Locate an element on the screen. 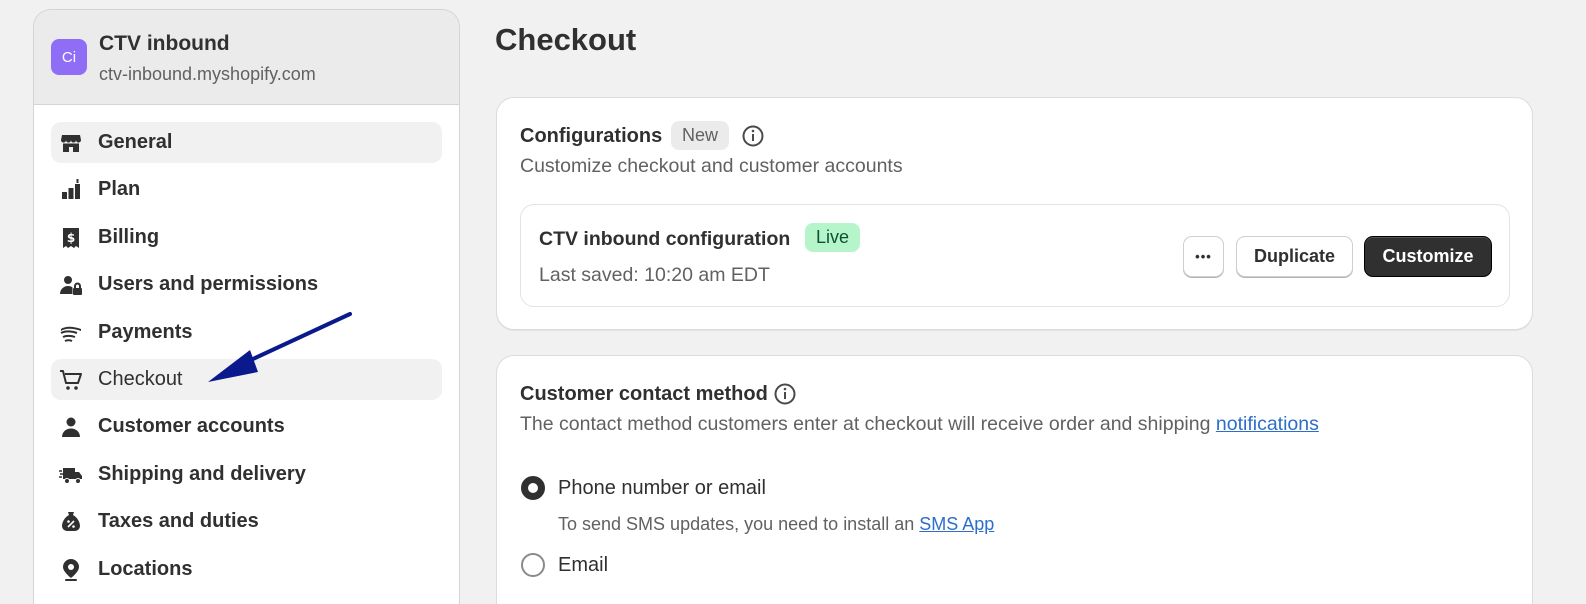  sidebar-item-plan: Plan is located at coordinates (246, 189).